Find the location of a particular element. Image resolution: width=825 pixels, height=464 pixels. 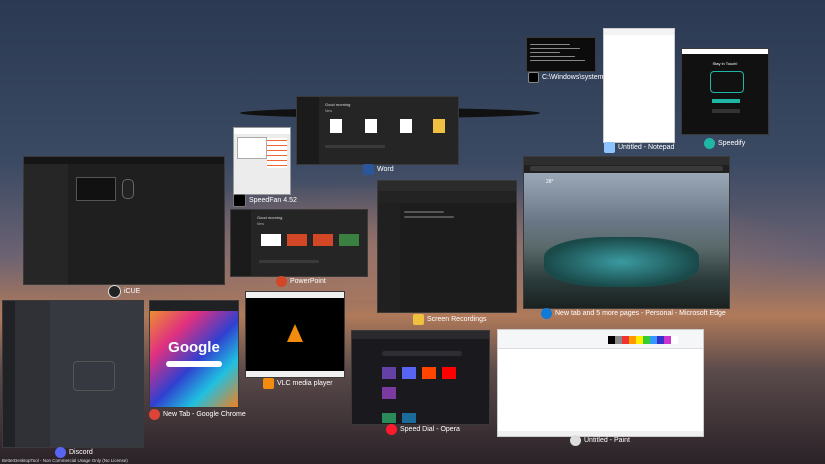

speedify-titlebar is located at coordinates (725, 51).